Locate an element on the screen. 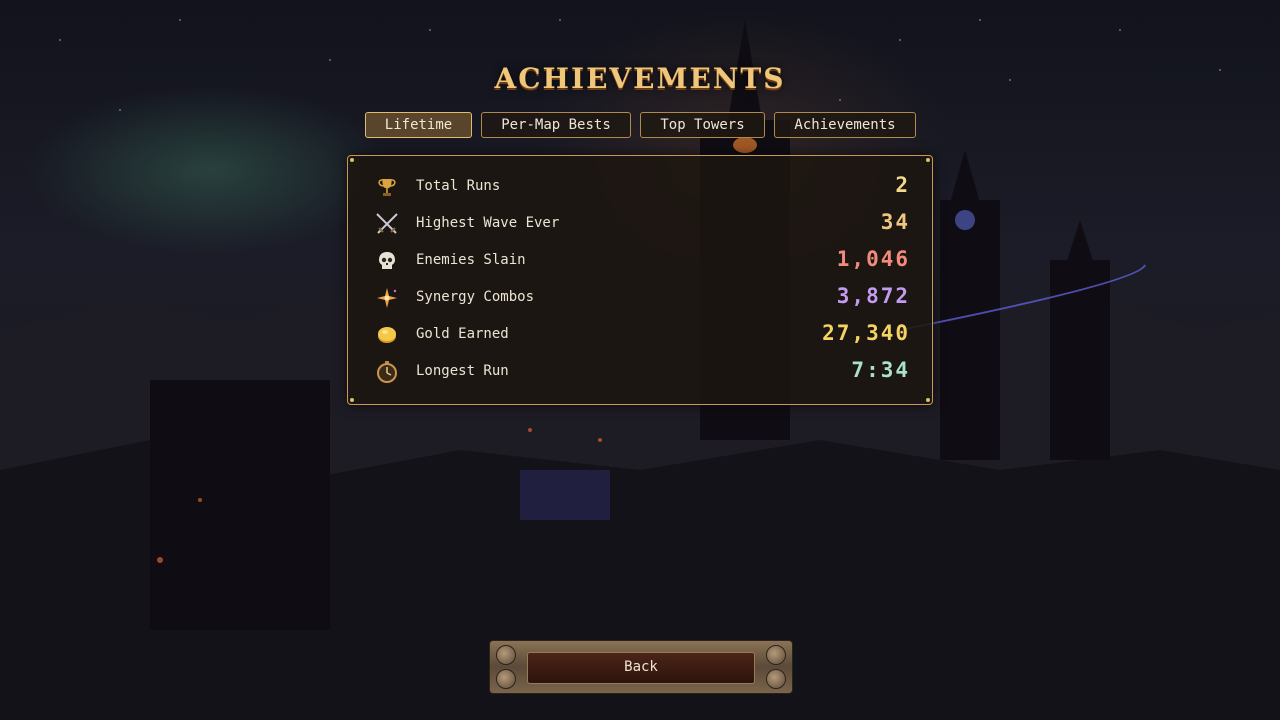  stopwatch-icon is located at coordinates (387, 372).